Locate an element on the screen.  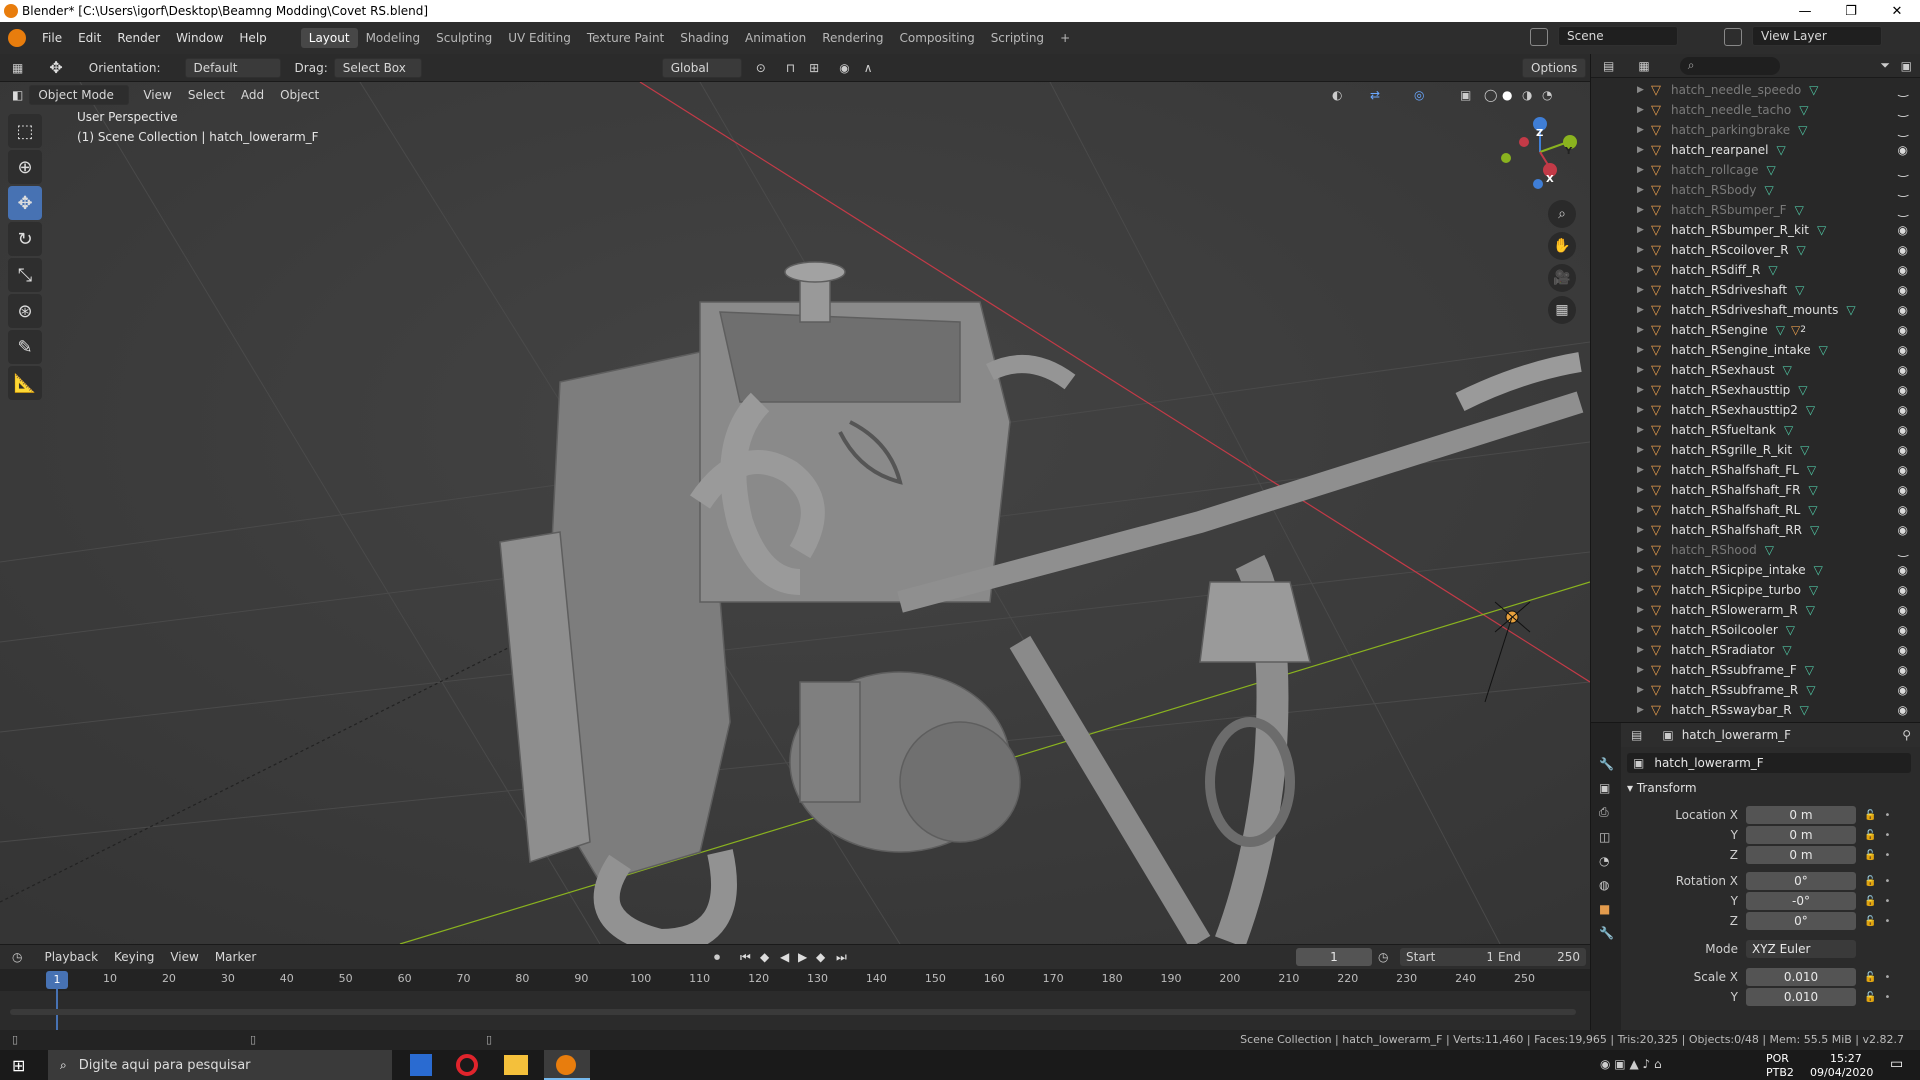
visibility-icon: ◐ is located at coordinates (1337, 95).